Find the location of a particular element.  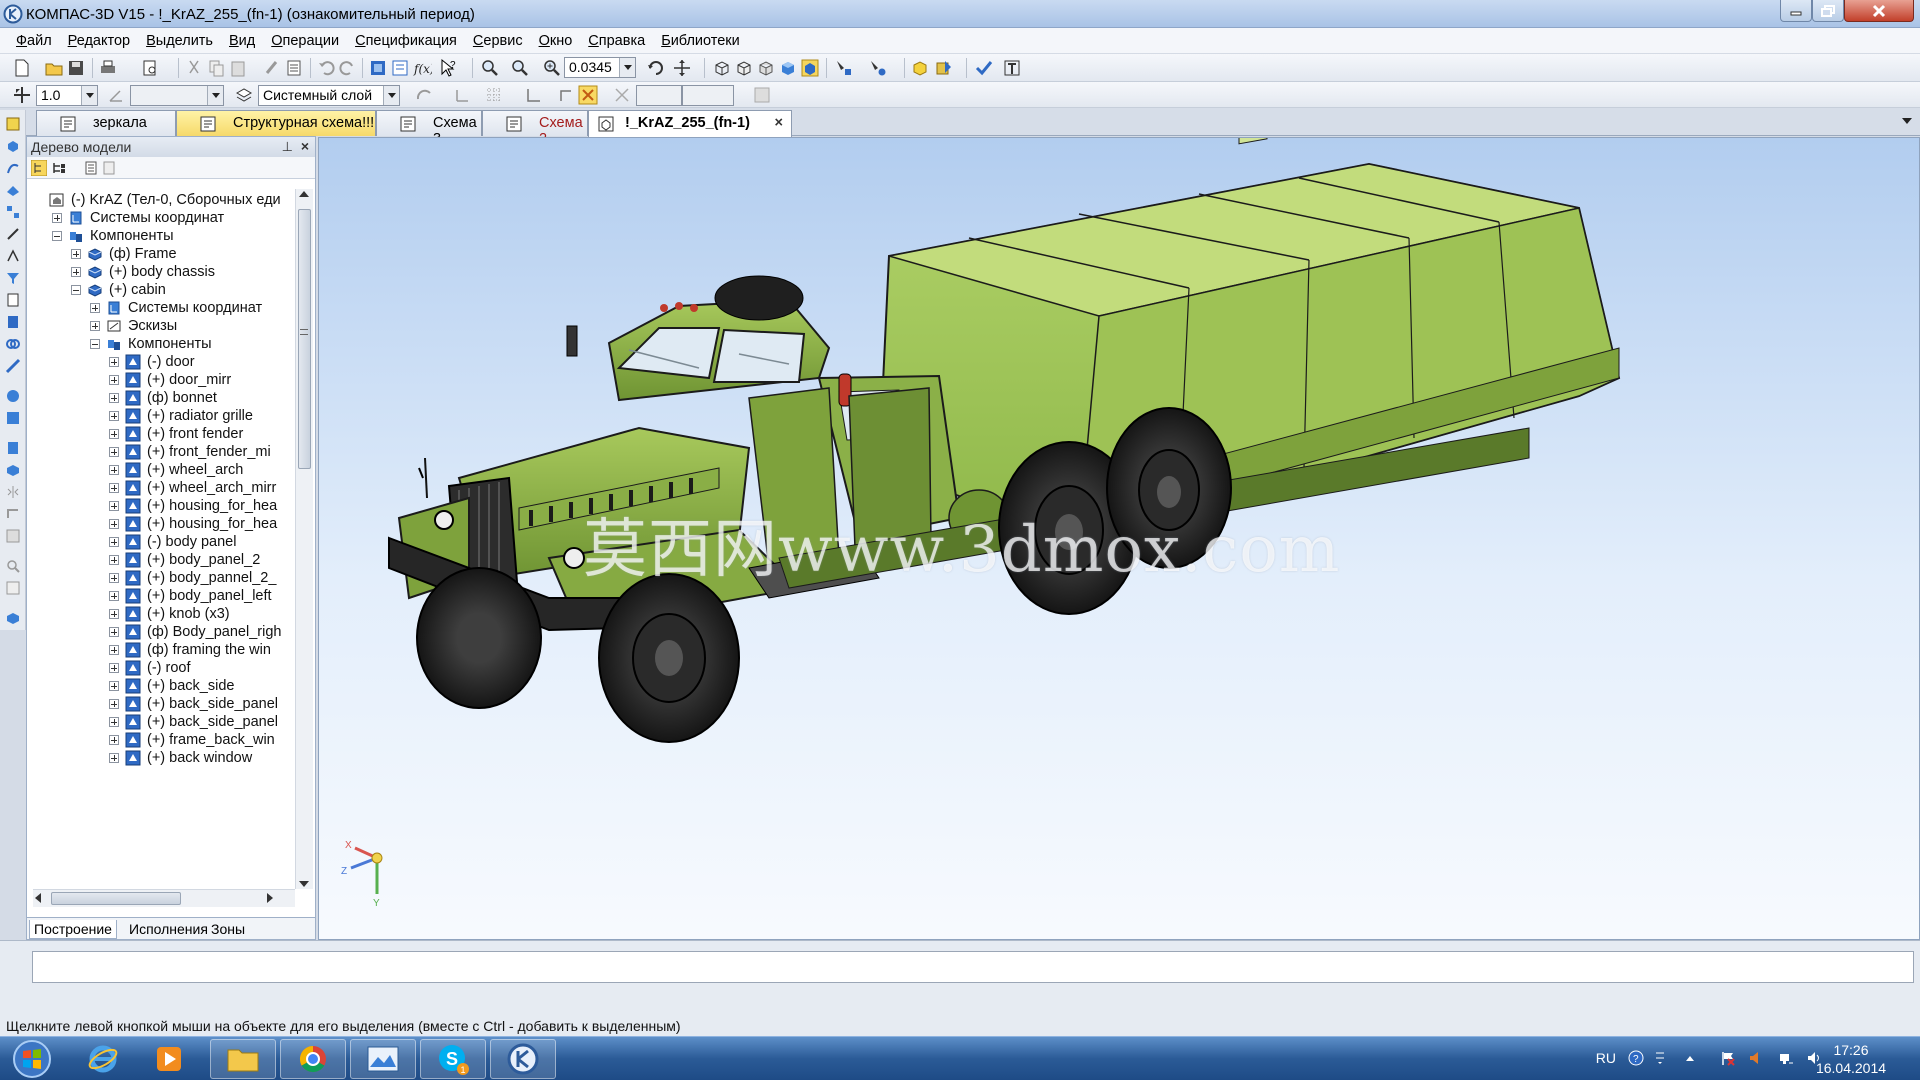

thin-hidden-lines-icon is located at coordinates (766, 68).